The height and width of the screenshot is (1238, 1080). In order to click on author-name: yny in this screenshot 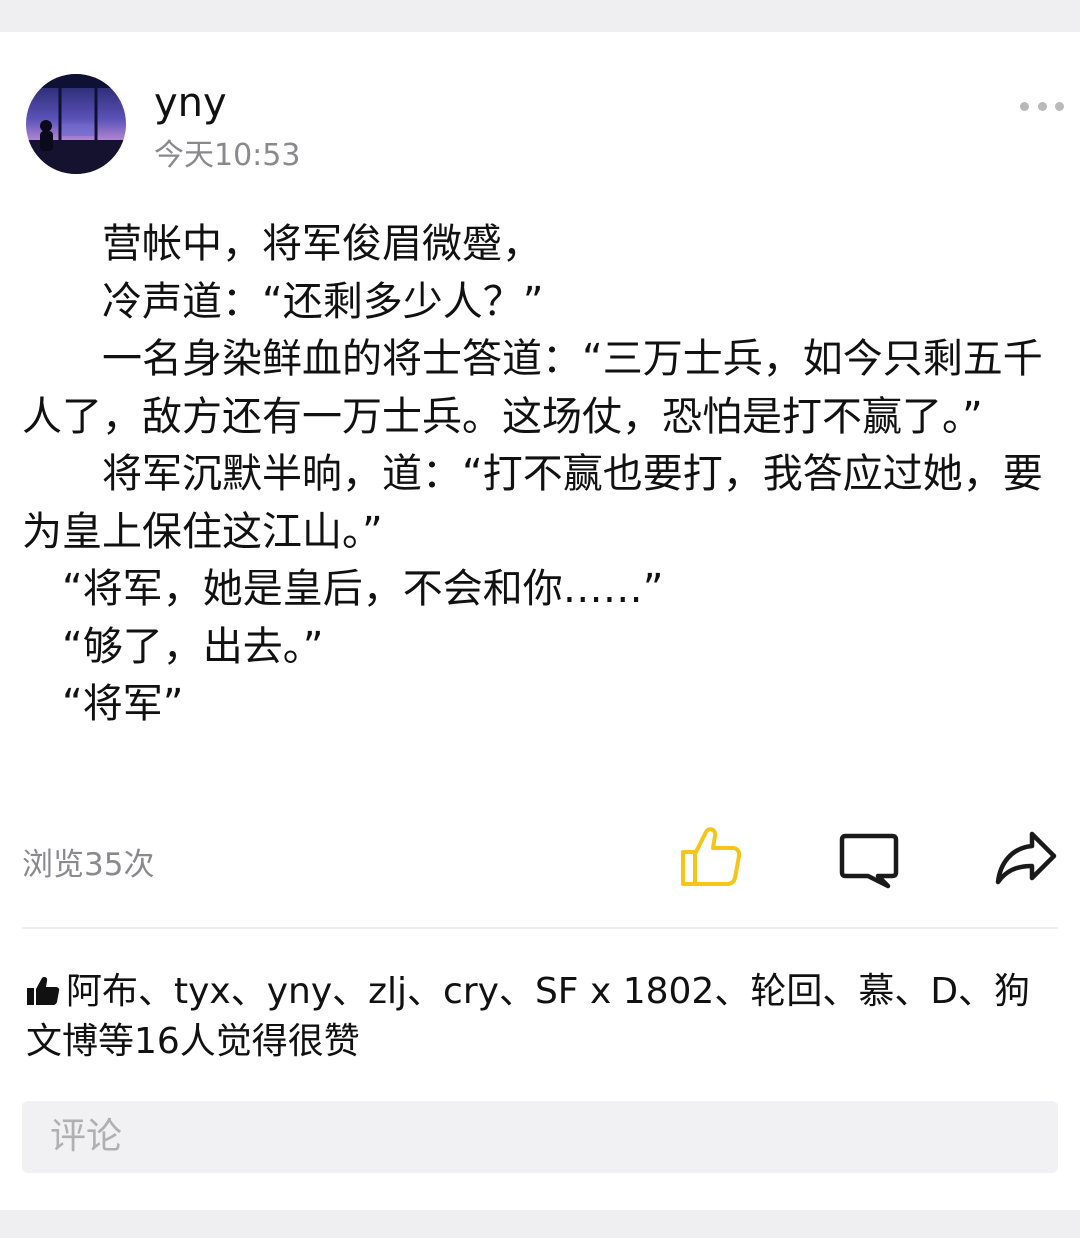, I will do `click(190, 103)`.